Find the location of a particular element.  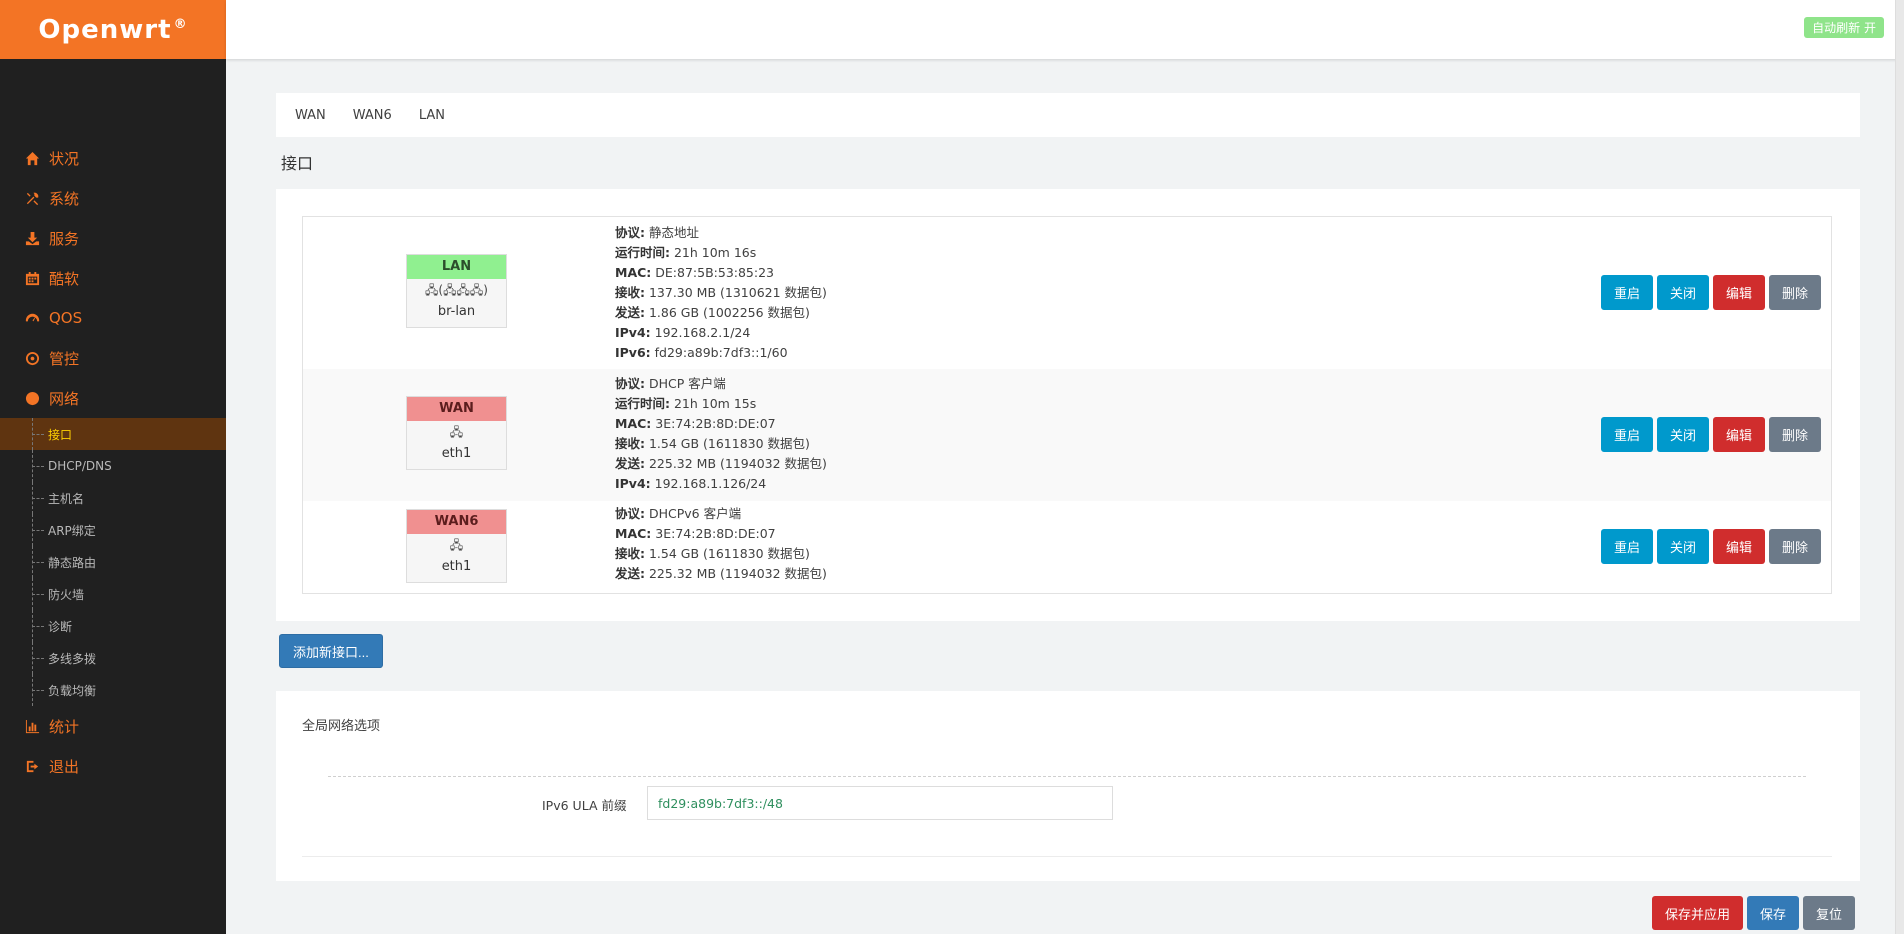

info-line: 协议: 静态地址 is located at coordinates (657, 232).